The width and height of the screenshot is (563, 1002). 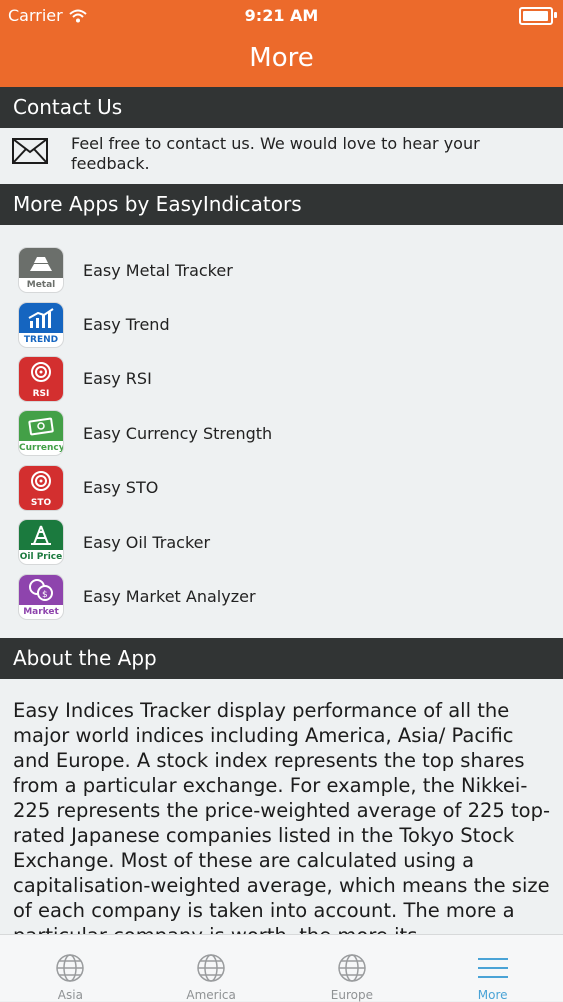 I want to click on app-item: STO Easy STO, so click(x=281, y=488).